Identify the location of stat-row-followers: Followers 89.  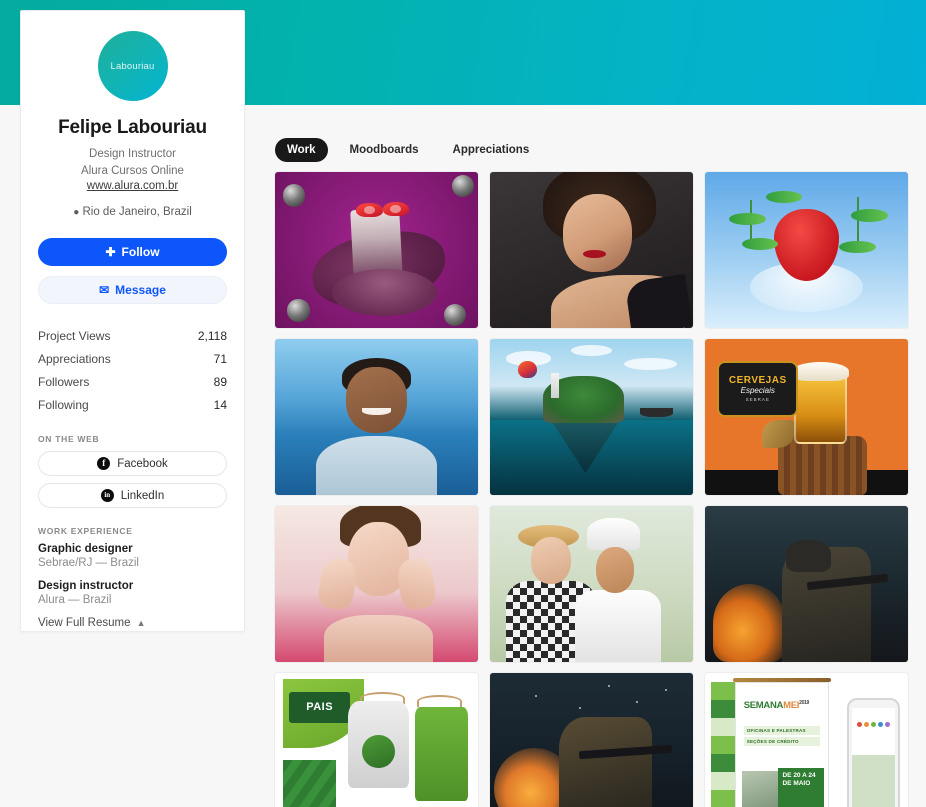
(132, 381).